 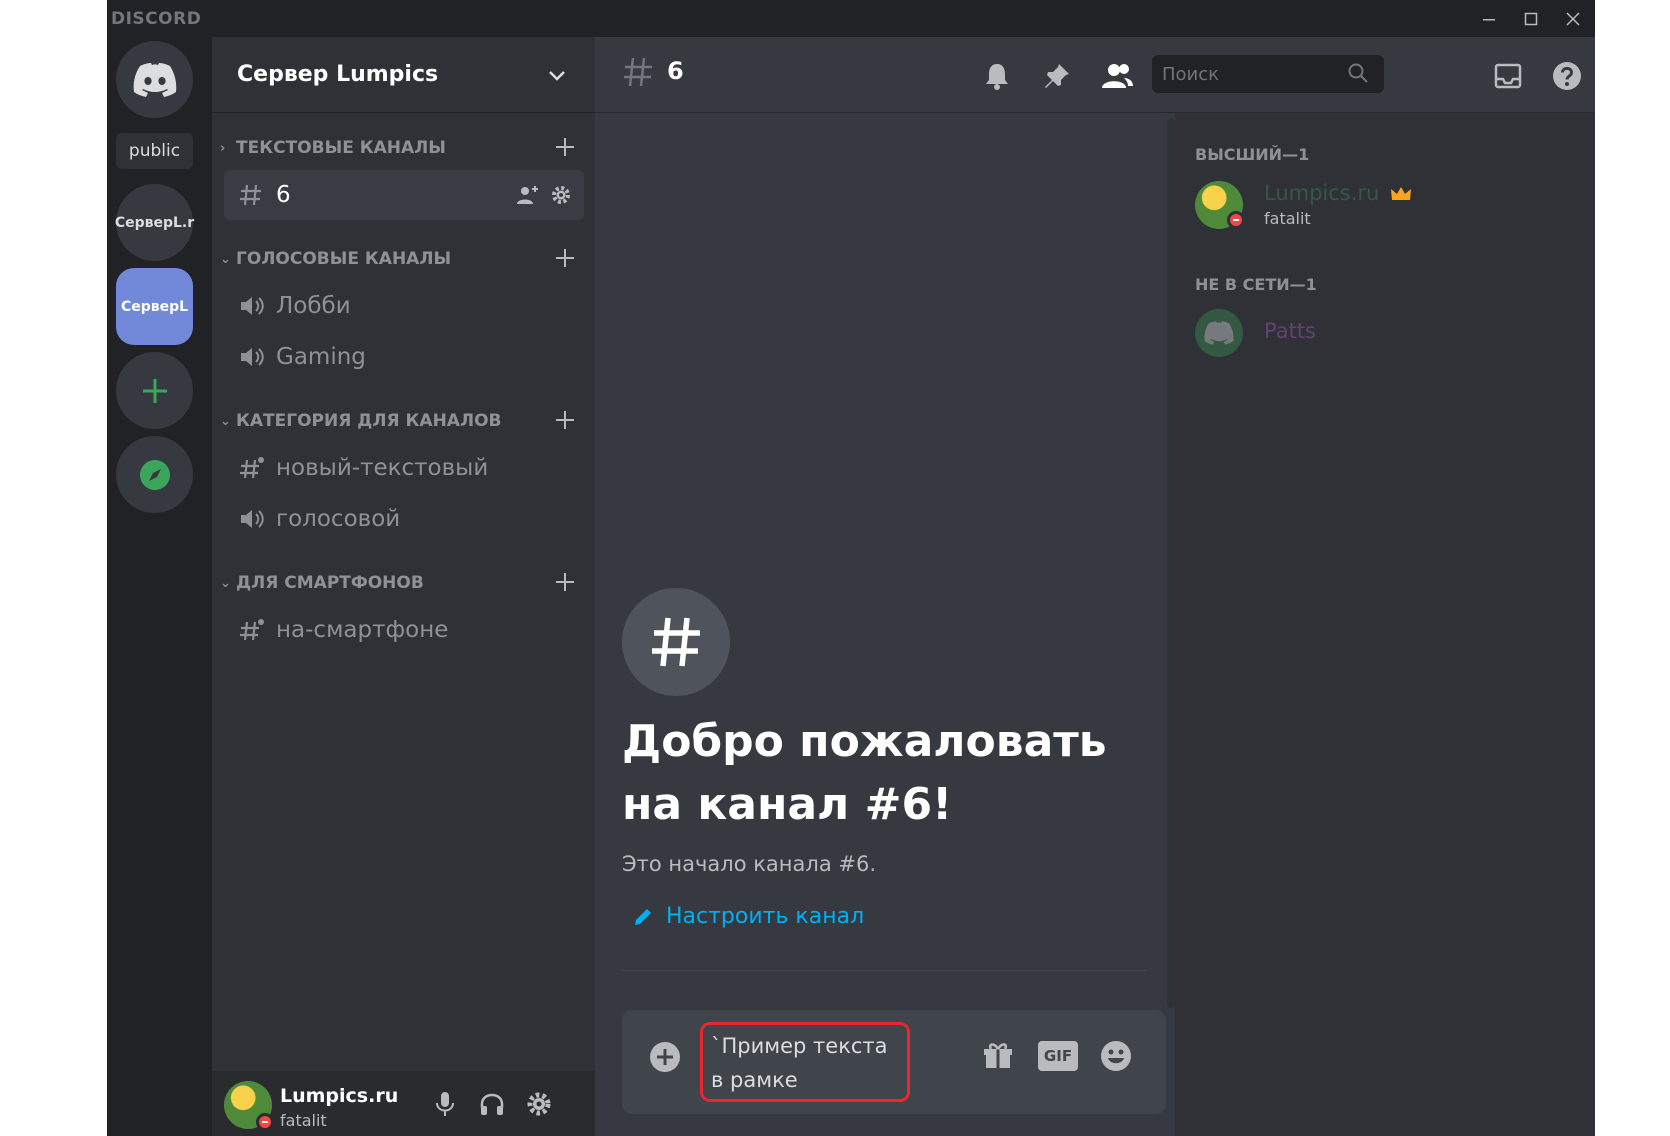 I want to click on channel-title: 6, so click(x=675, y=71).